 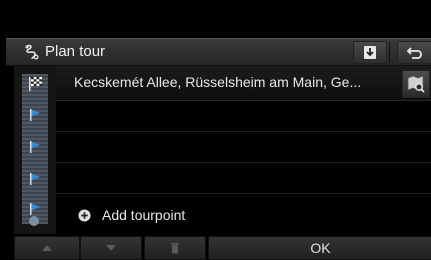 I want to click on title-group: Plan tour, so click(x=64, y=51).